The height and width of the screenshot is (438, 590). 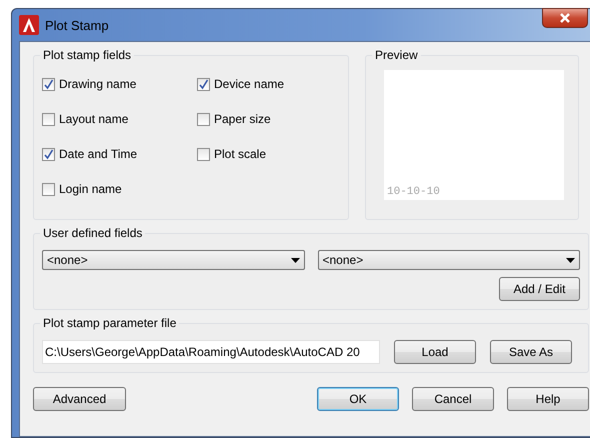 What do you see at coordinates (29, 25) in the screenshot?
I see `app-logo-icon` at bounding box center [29, 25].